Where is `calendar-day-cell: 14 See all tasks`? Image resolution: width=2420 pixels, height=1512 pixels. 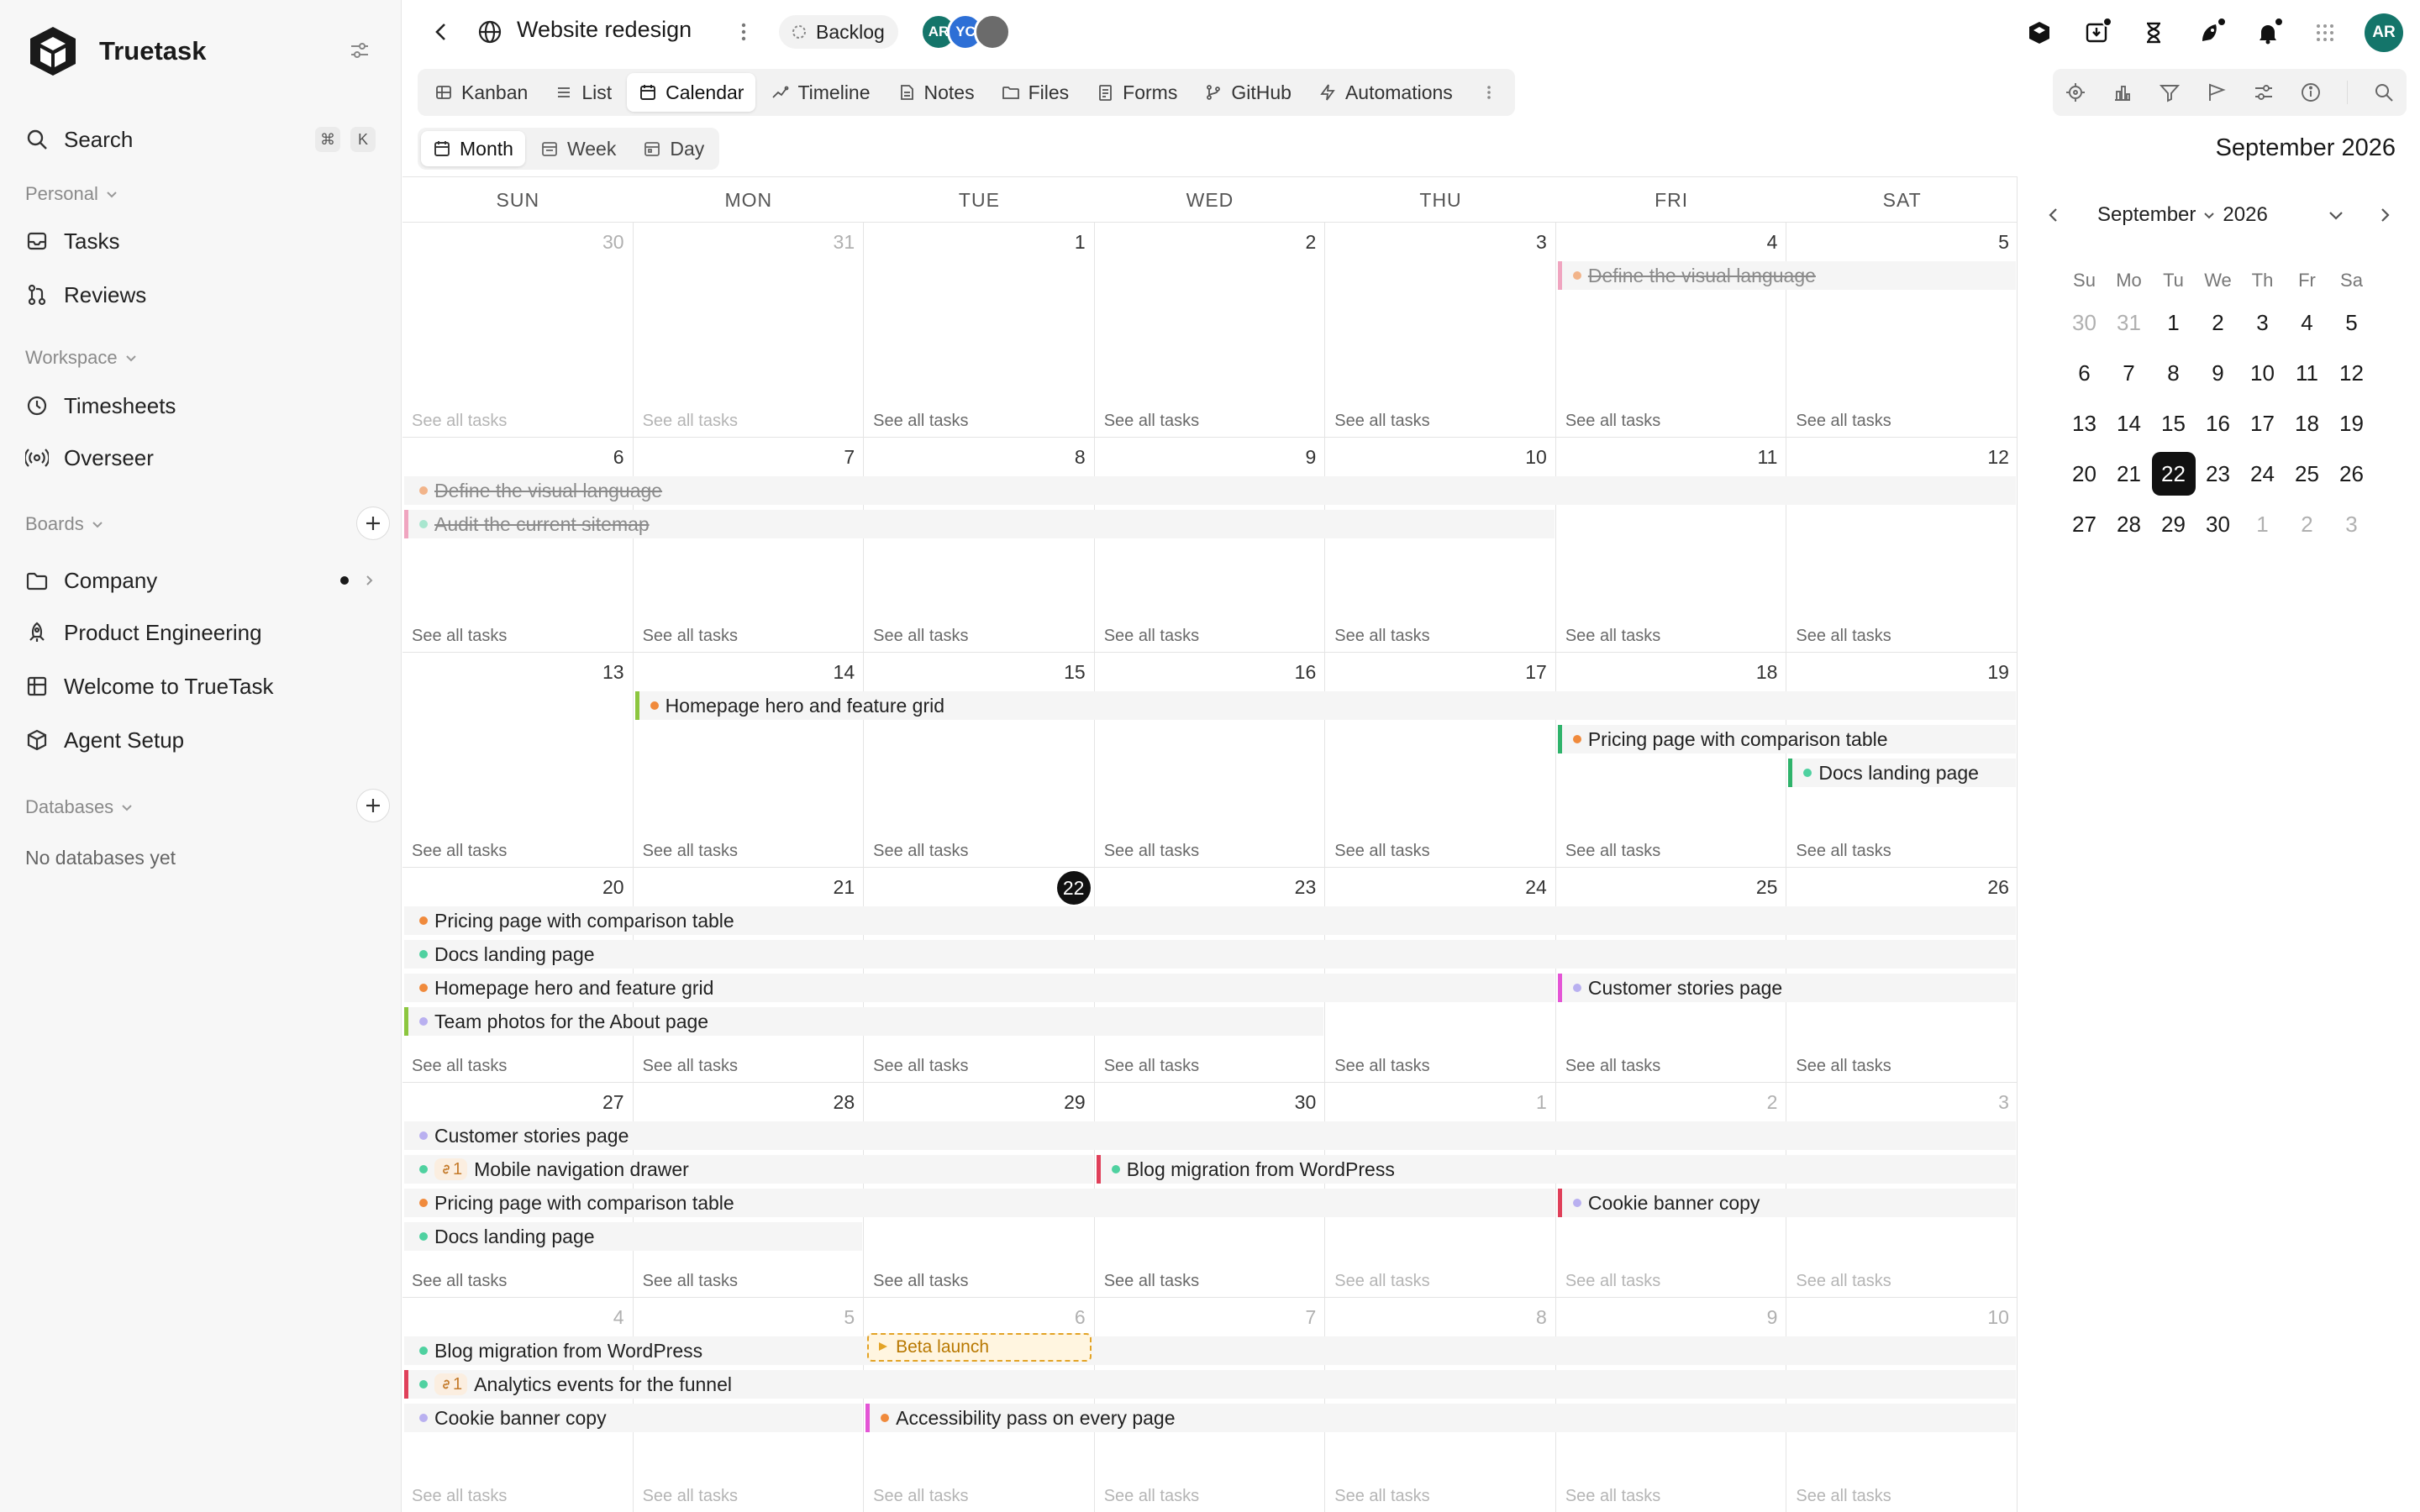
calendar-day-cell: 14 See all tasks is located at coordinates (749, 760).